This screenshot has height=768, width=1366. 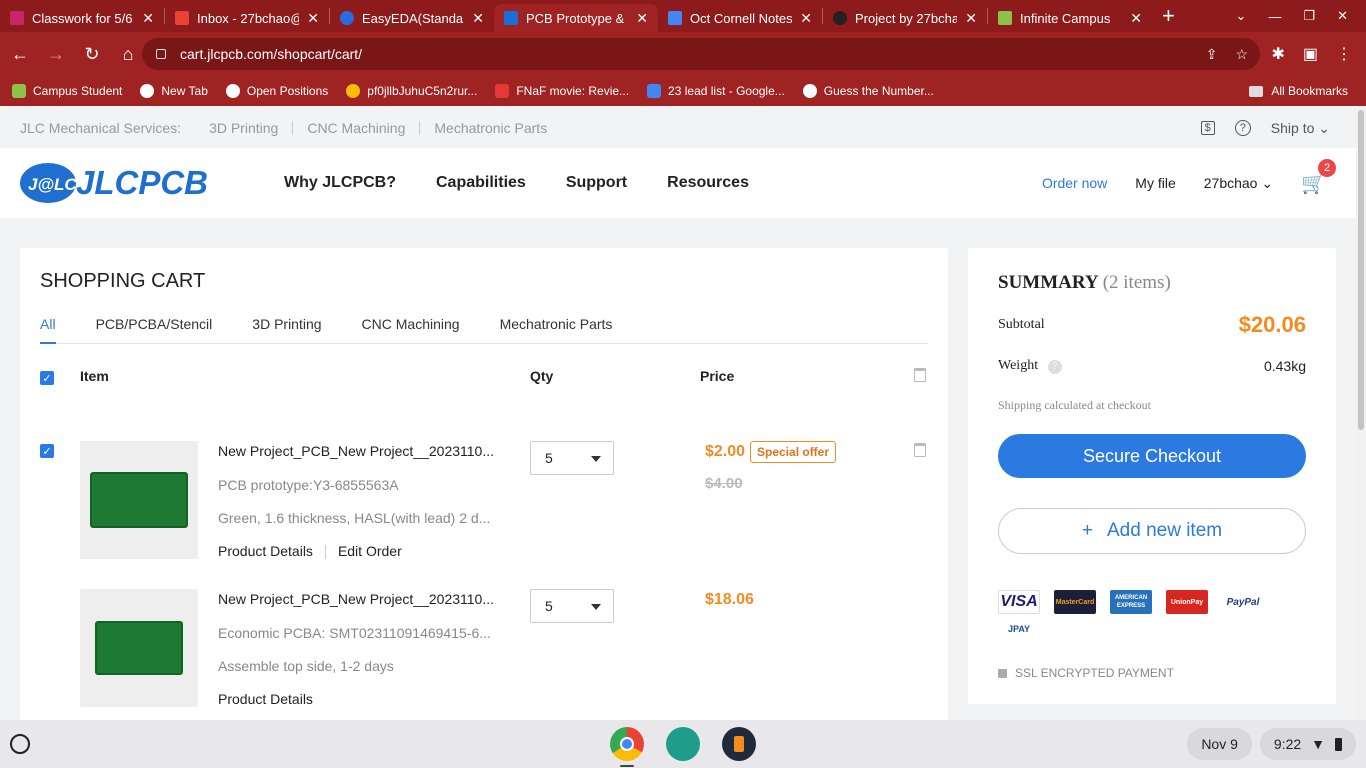 I want to click on scrollbar-thumb, so click(x=1361, y=270).